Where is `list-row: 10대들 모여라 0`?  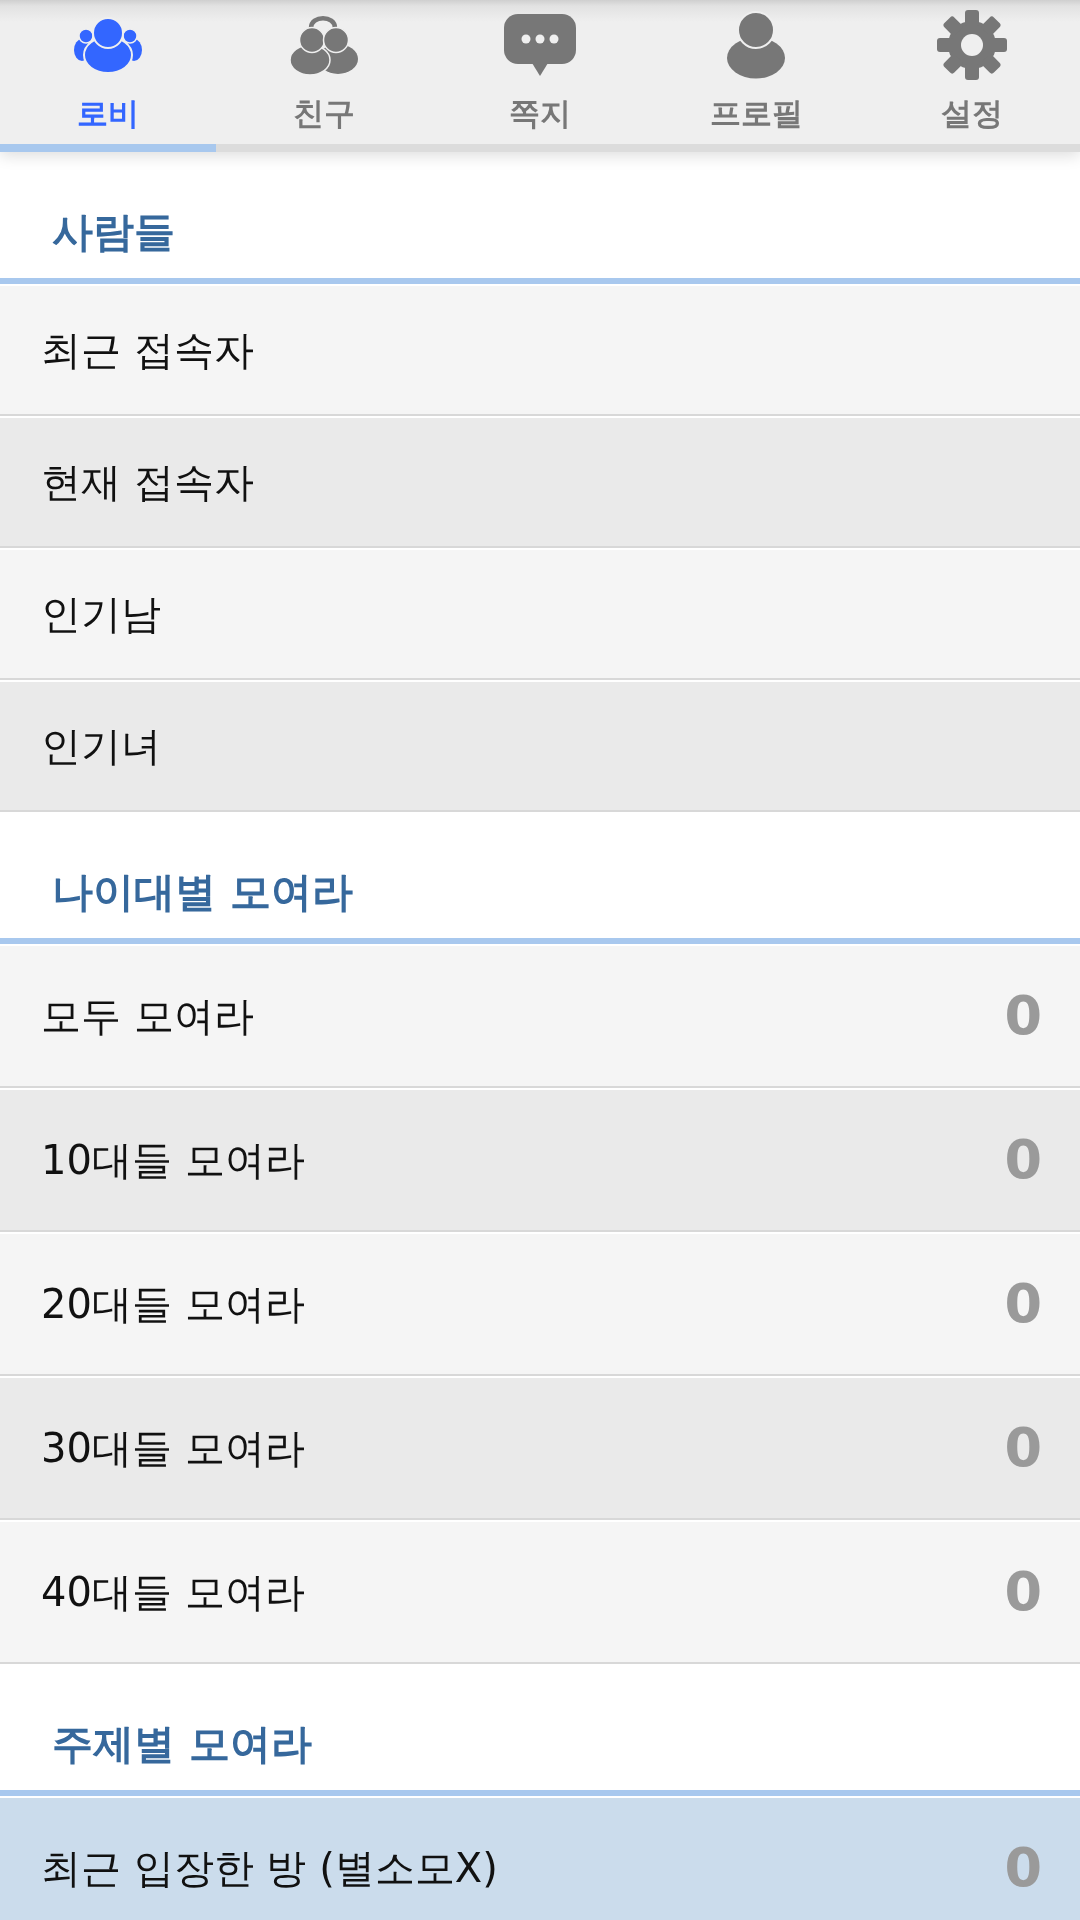
list-row: 10대들 모여라 0 is located at coordinates (540, 1160).